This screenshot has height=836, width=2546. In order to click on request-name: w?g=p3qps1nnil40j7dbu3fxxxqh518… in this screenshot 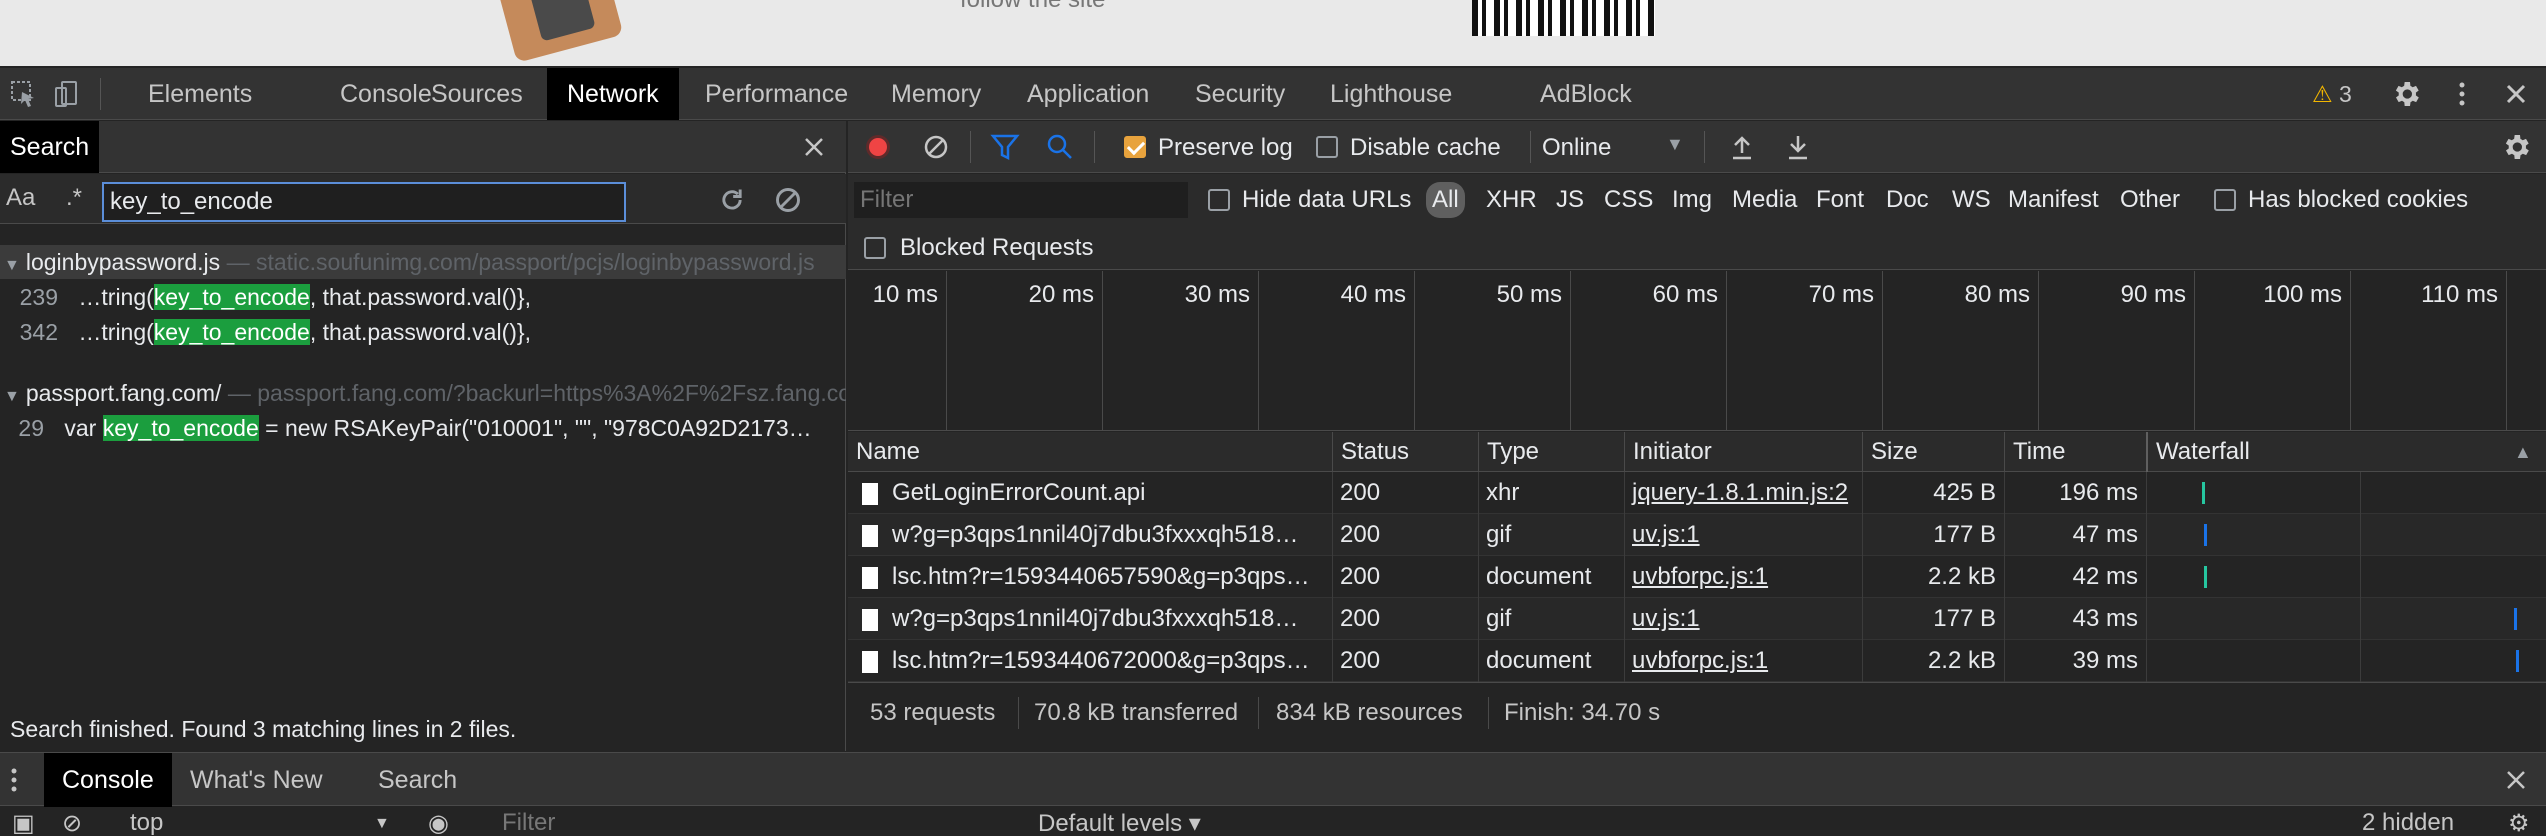, I will do `click(1095, 618)`.